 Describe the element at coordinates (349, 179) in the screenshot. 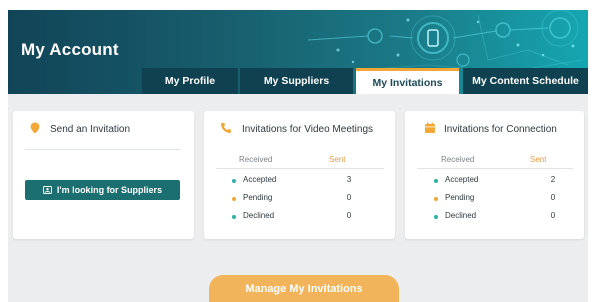

I see `row-value: 3` at that location.